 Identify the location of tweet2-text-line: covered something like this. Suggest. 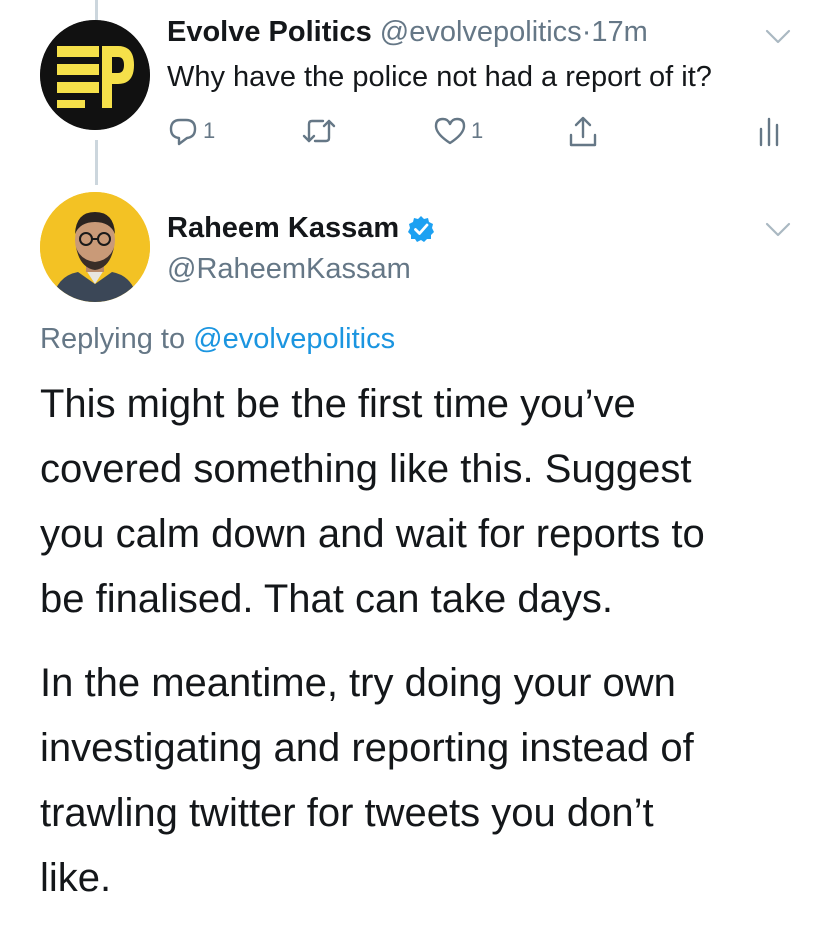
(366, 469).